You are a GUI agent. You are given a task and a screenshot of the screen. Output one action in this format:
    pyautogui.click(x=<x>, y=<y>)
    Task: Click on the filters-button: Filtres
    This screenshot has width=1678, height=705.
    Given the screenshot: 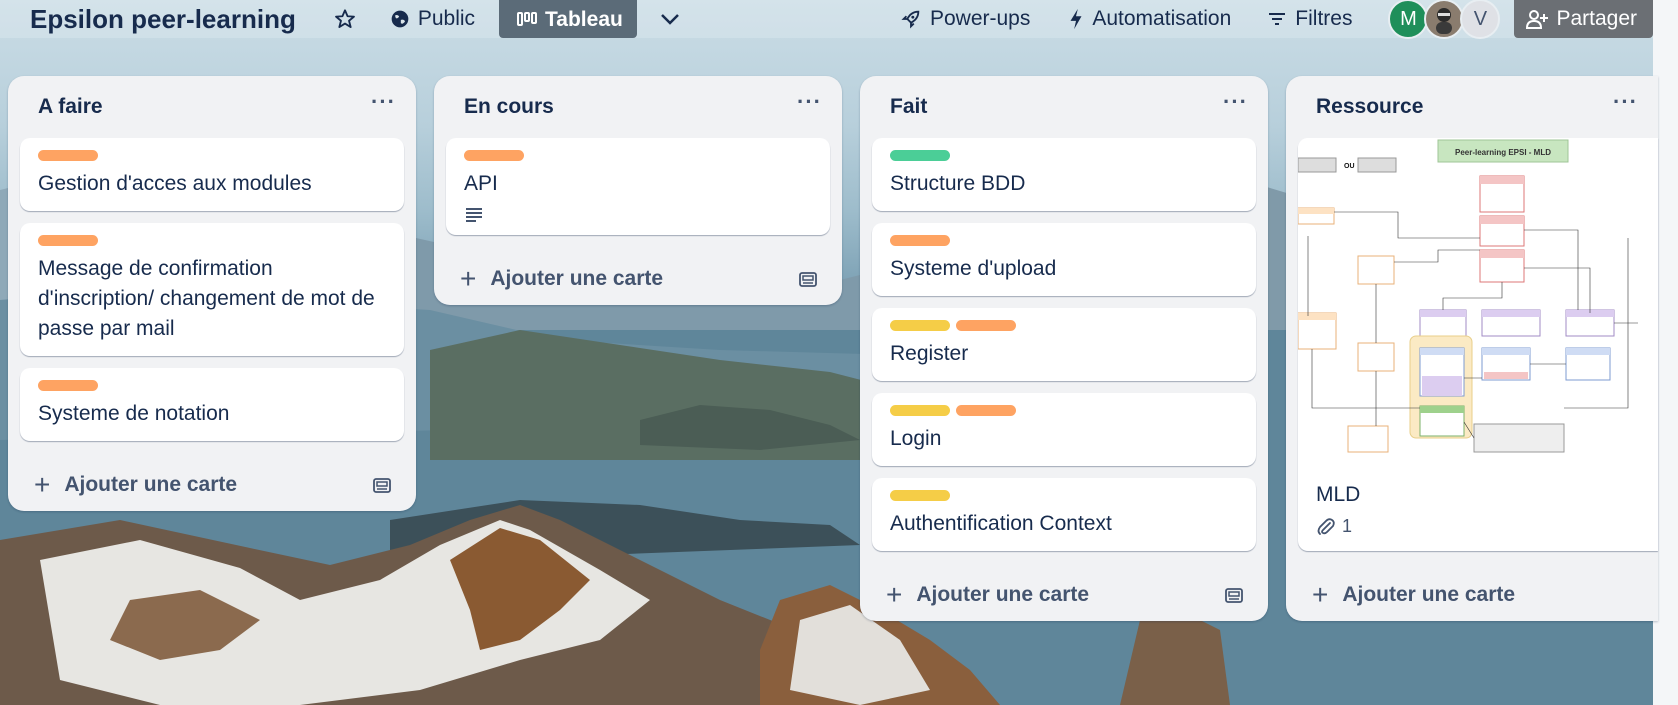 What is the action you would take?
    pyautogui.click(x=1309, y=19)
    